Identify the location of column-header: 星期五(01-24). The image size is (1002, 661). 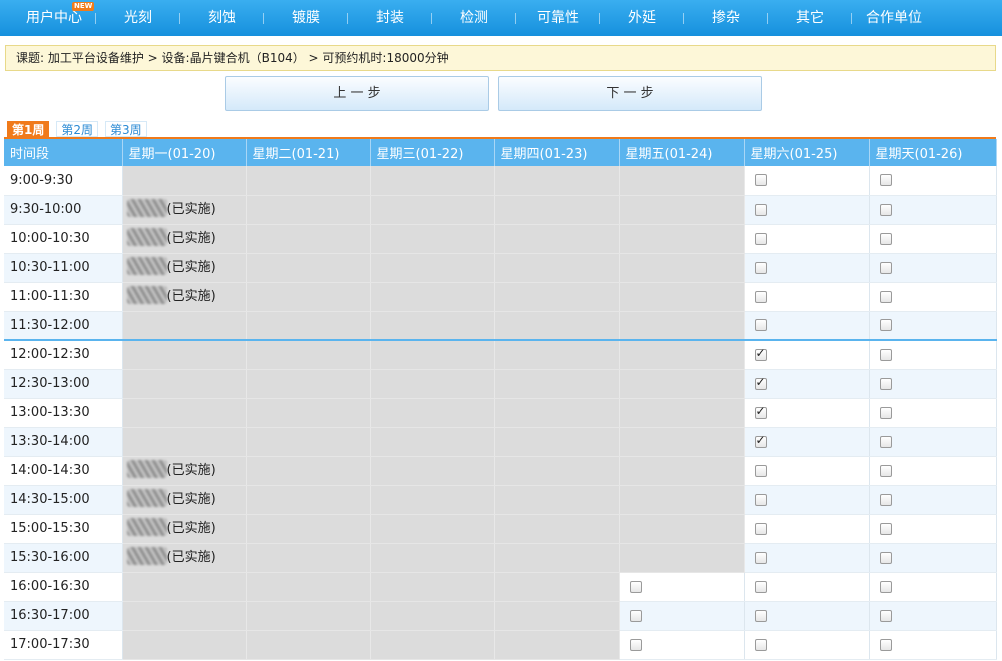
(682, 152).